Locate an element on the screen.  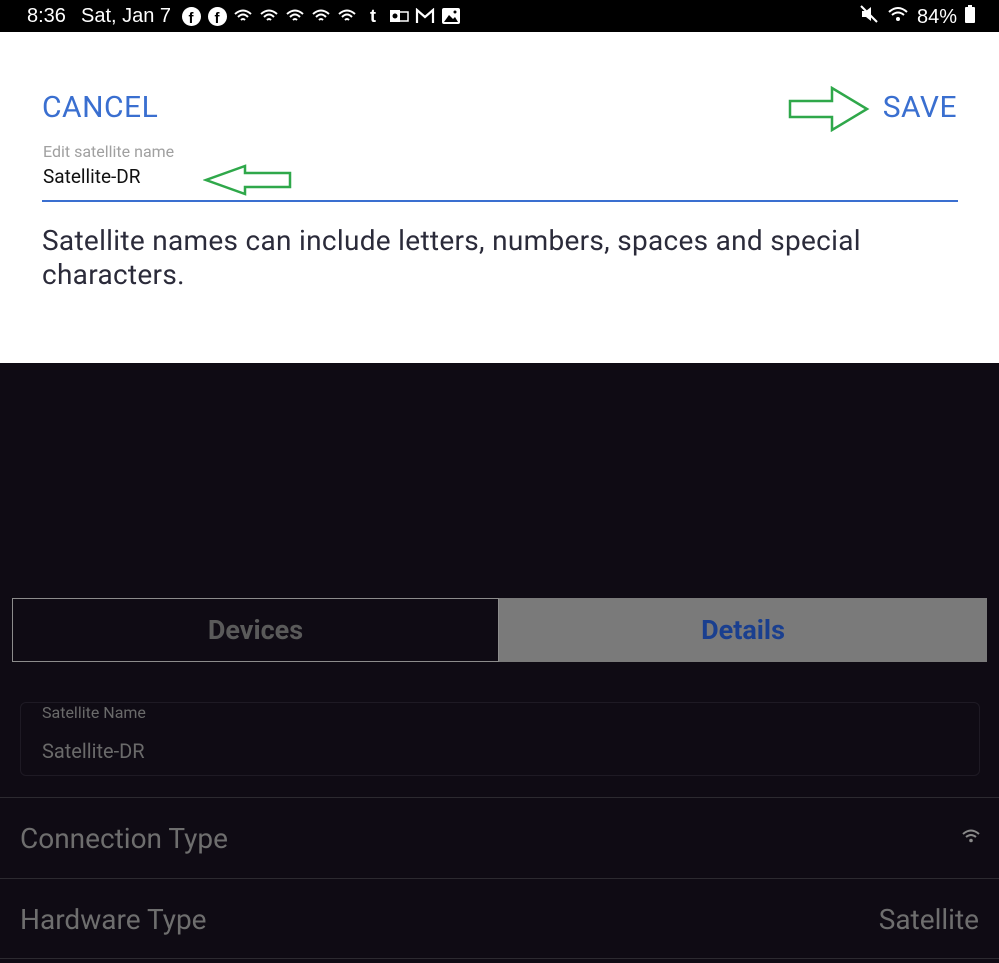
mute-icon is located at coordinates (869, 17).